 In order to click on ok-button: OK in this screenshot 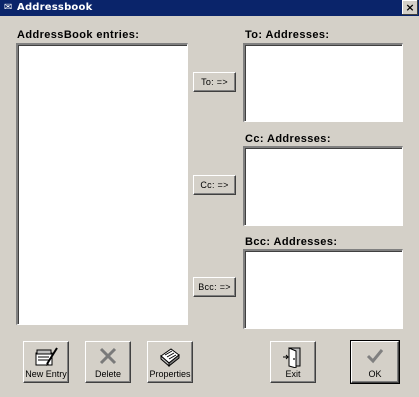, I will do `click(375, 362)`.